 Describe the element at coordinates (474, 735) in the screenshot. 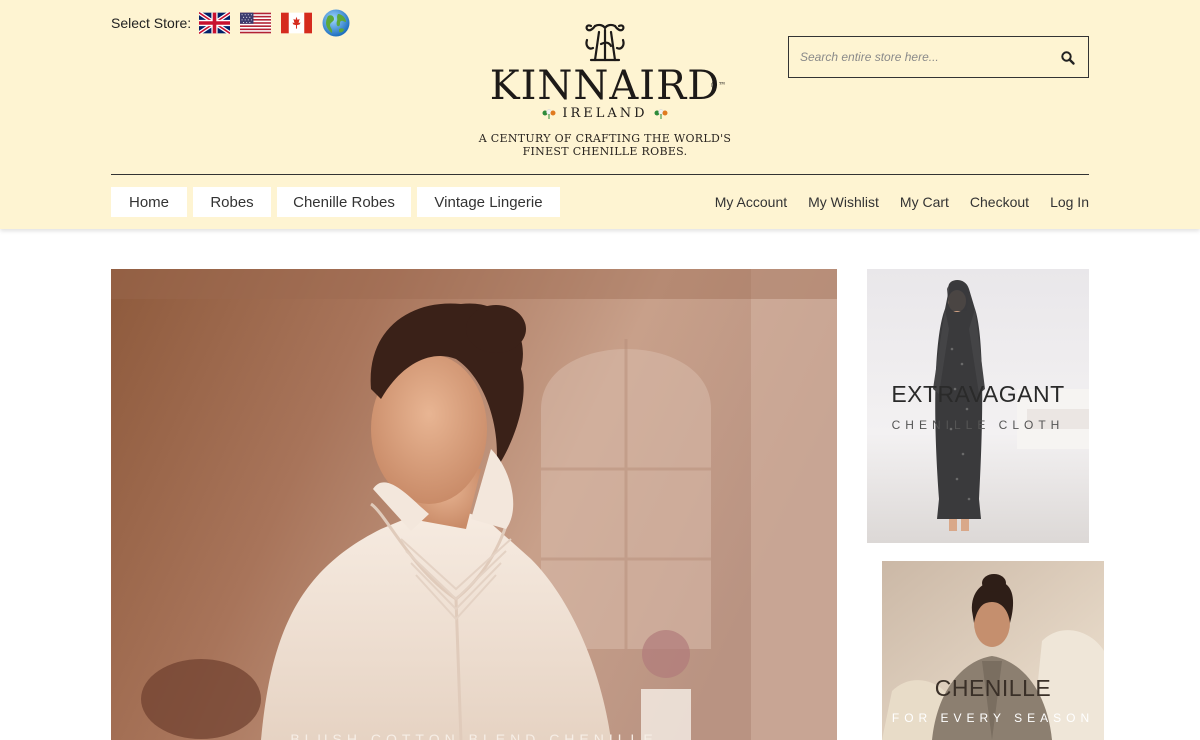

I see `hero-caption: BLUSH COTTON BLEND CHENILLE` at that location.